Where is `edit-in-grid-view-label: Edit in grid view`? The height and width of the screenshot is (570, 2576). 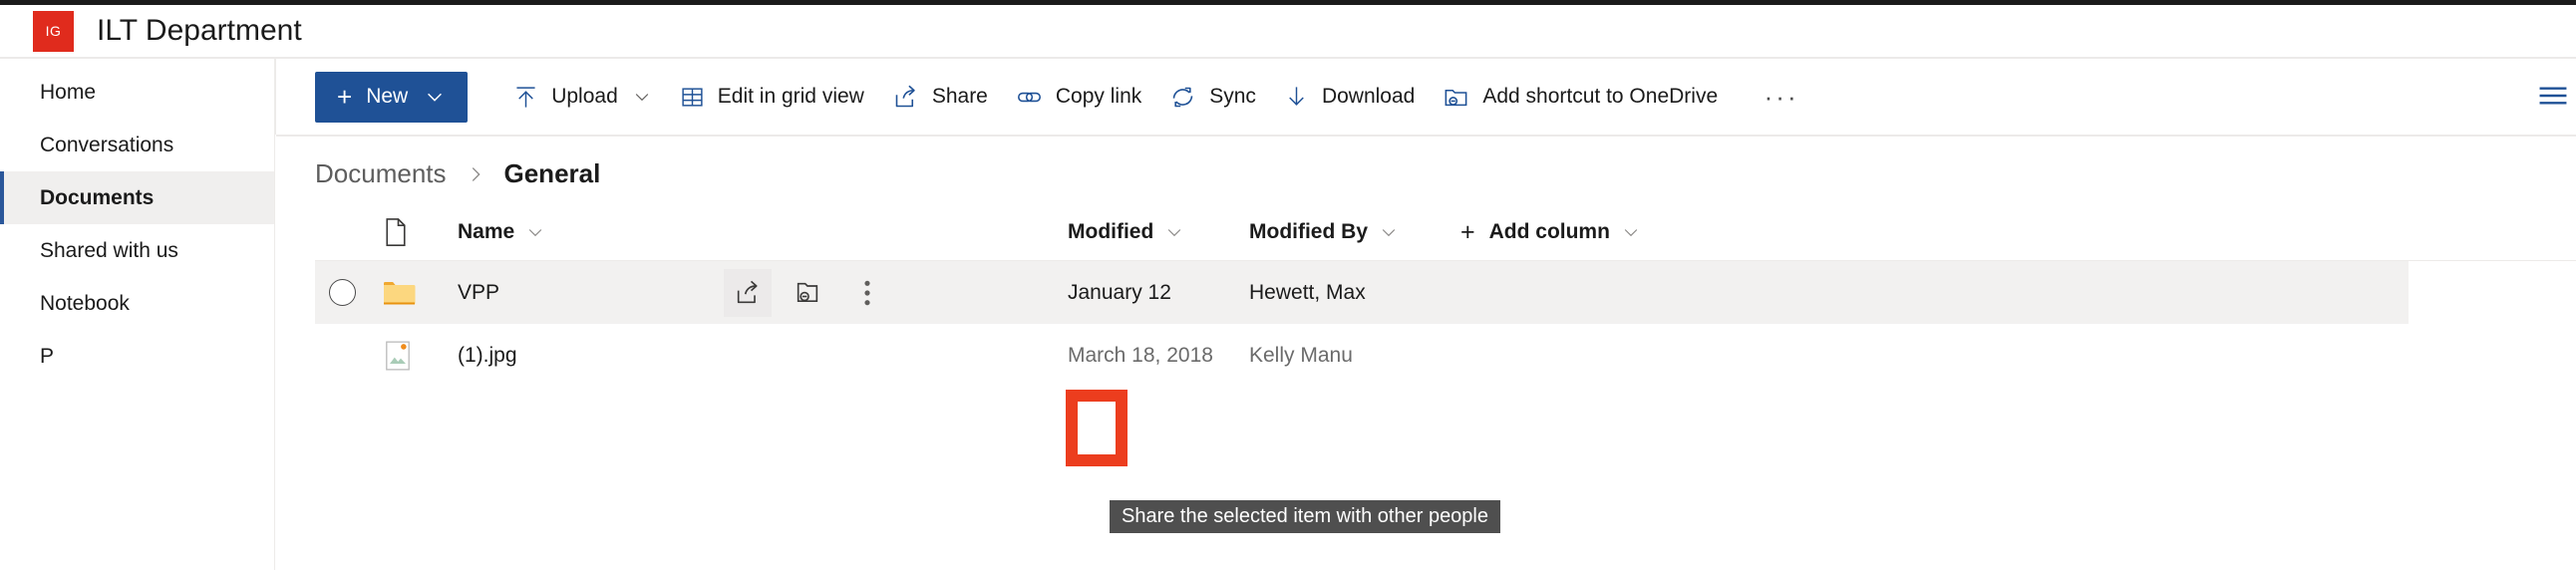
edit-in-grid-view-label: Edit in grid view is located at coordinates (790, 96).